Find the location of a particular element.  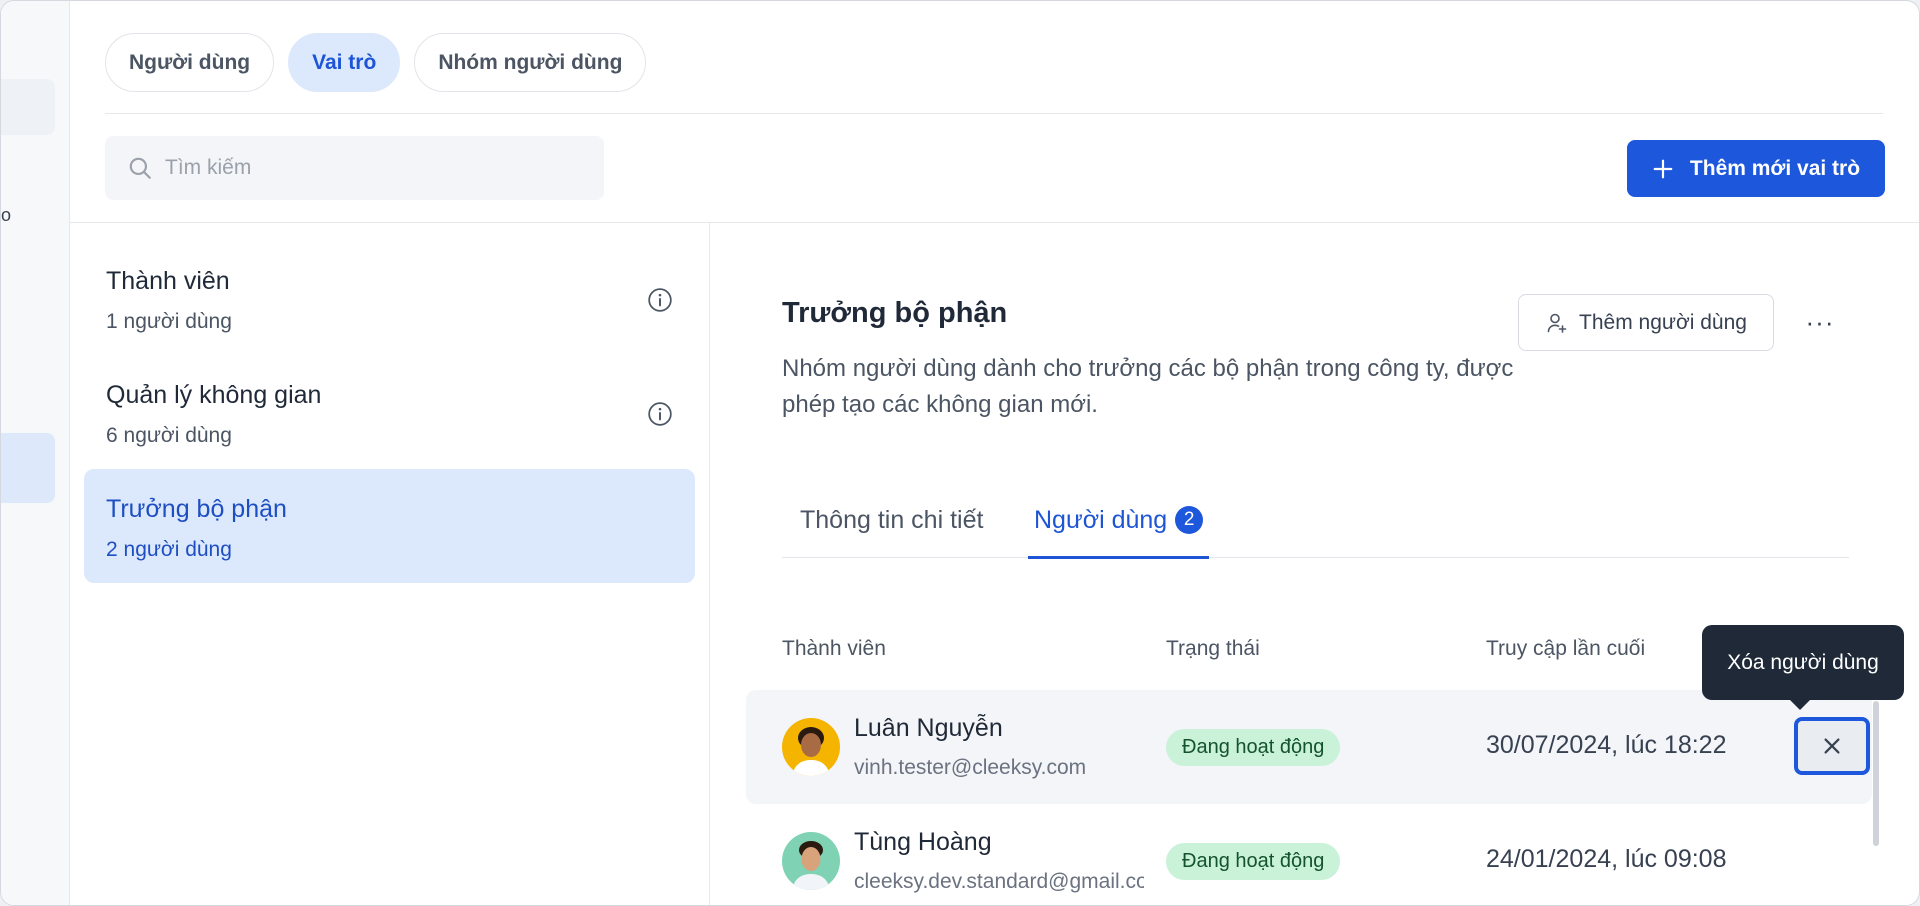

user-count-badge: 2 is located at coordinates (1189, 520).